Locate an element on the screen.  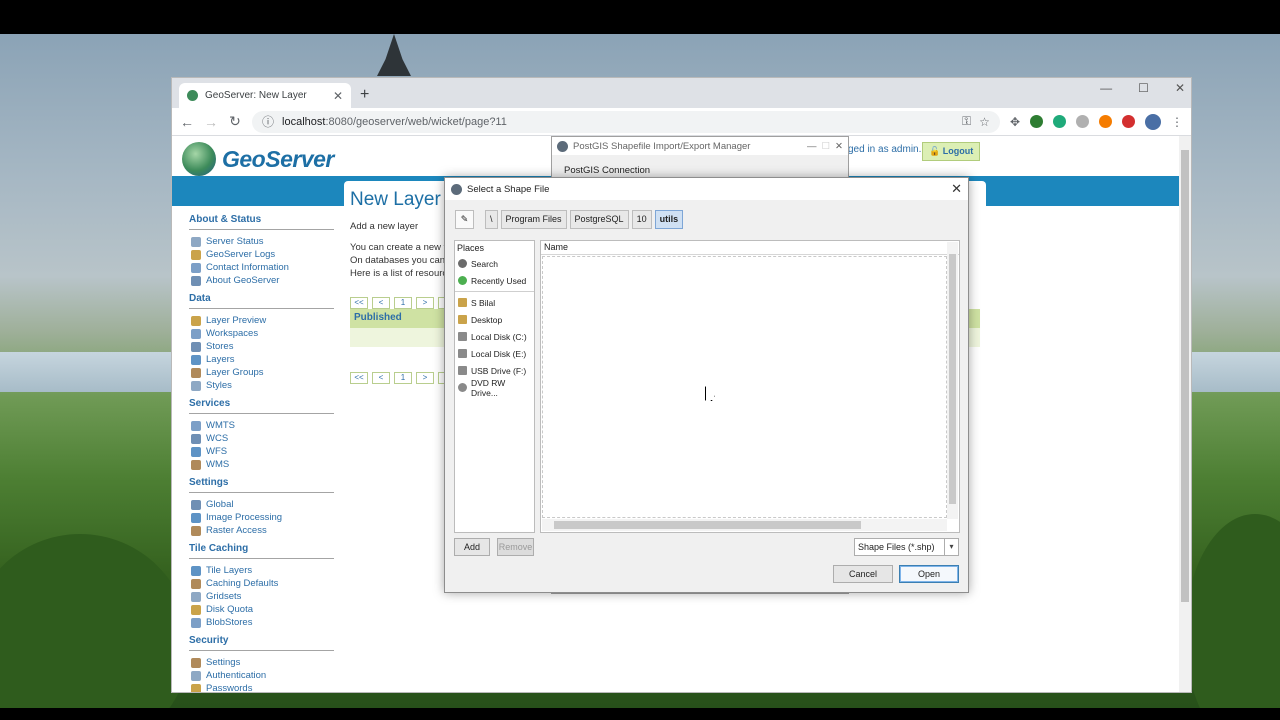
sidebar-item: Settings is located at coordinates (261, 662).